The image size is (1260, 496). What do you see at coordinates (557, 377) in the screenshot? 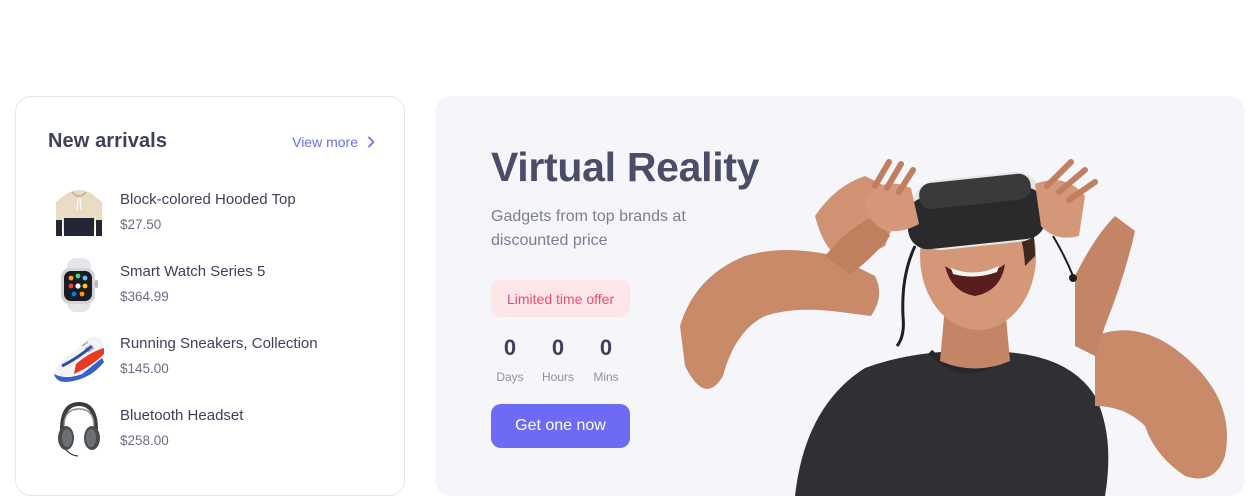
I see `countdown-label: Hours` at bounding box center [557, 377].